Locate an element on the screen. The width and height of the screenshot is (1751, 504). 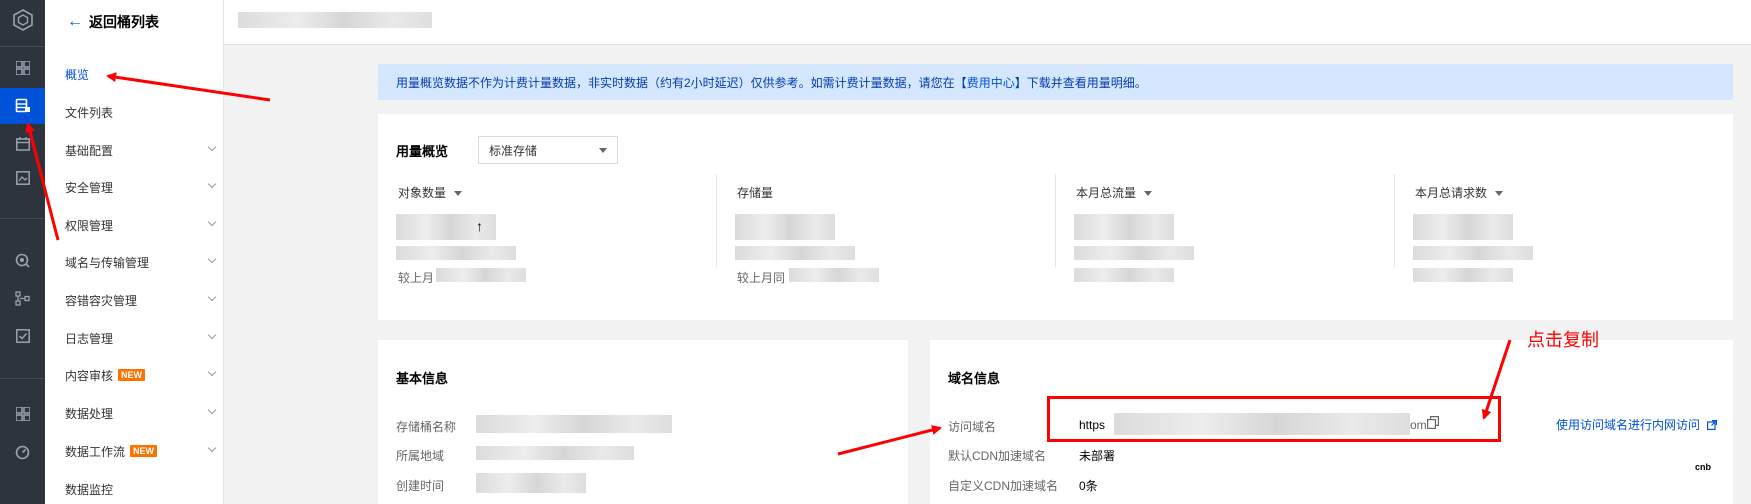
arrow-to-copy-icon is located at coordinates (1496, 379).